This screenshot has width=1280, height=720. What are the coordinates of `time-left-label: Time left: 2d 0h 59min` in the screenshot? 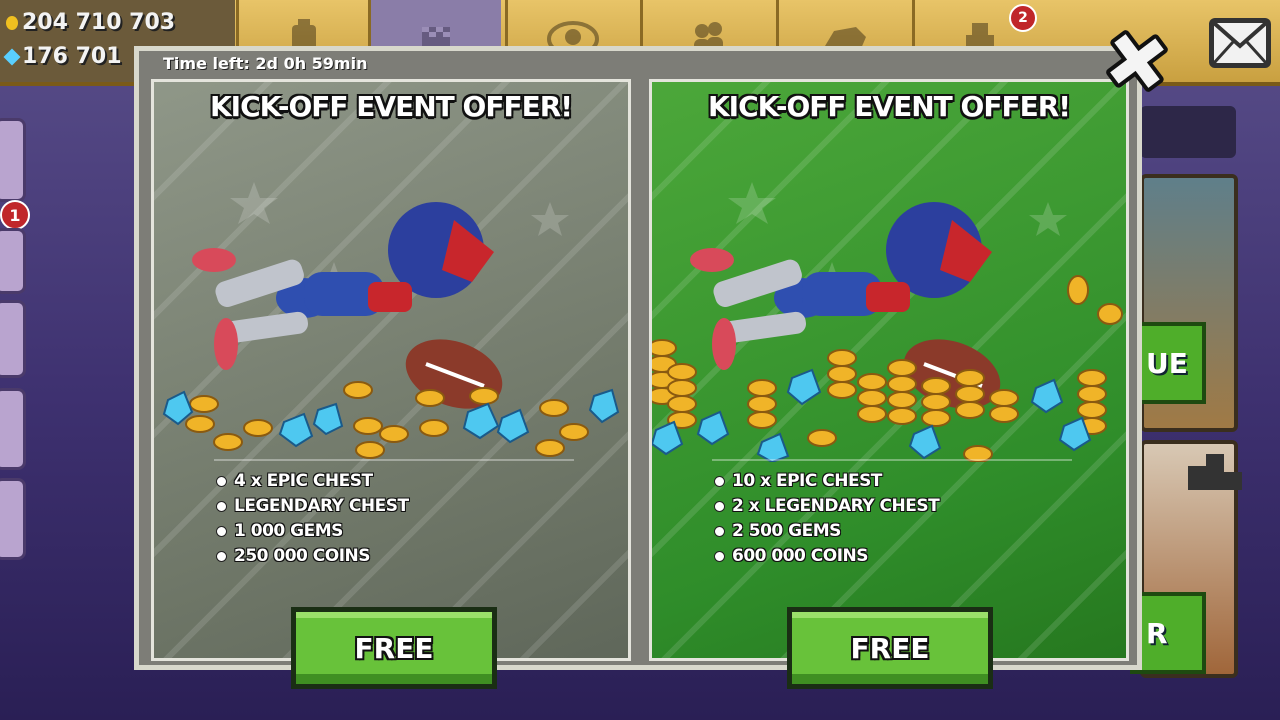 It's located at (265, 63).